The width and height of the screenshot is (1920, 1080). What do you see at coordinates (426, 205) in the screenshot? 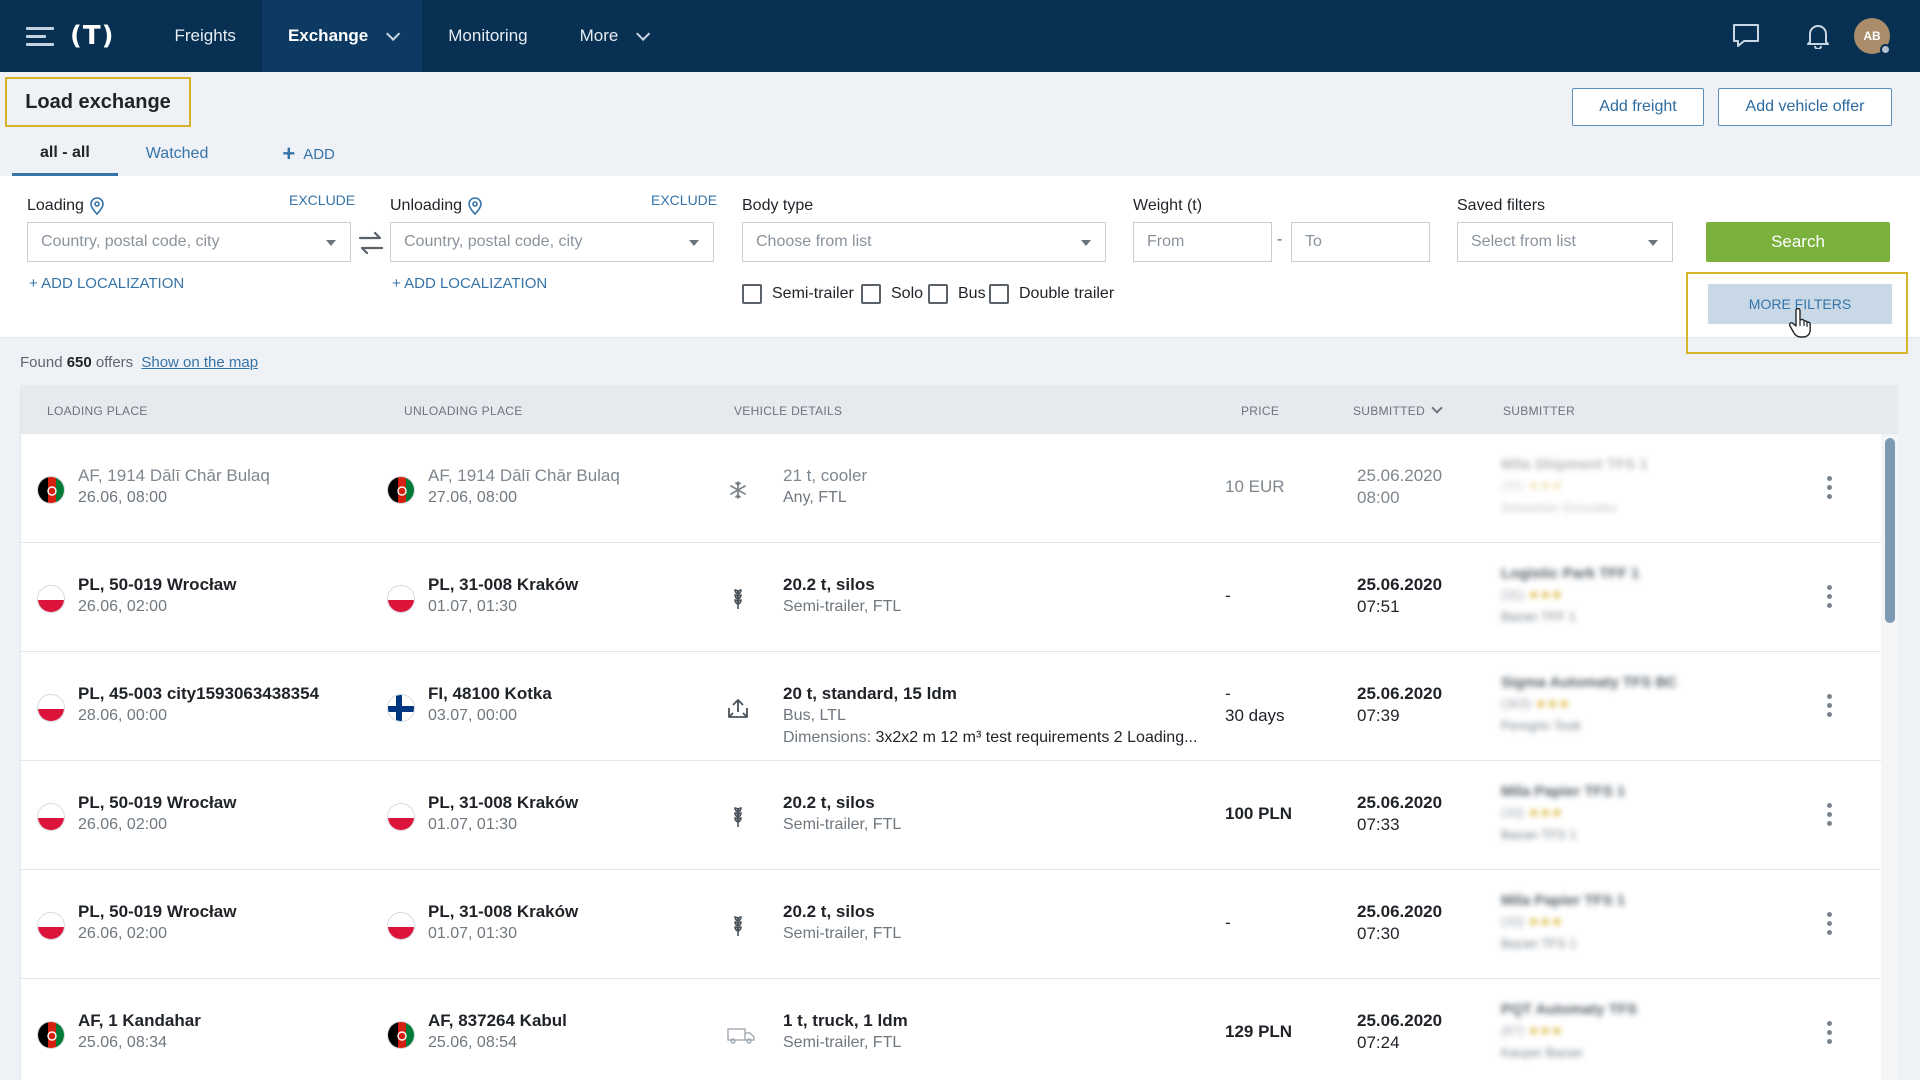
I see `unloading-label-text: Unloading` at bounding box center [426, 205].